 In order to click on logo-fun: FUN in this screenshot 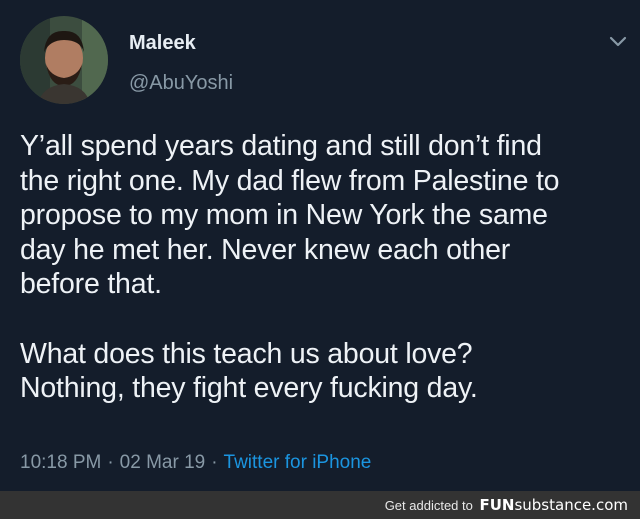, I will do `click(497, 505)`.